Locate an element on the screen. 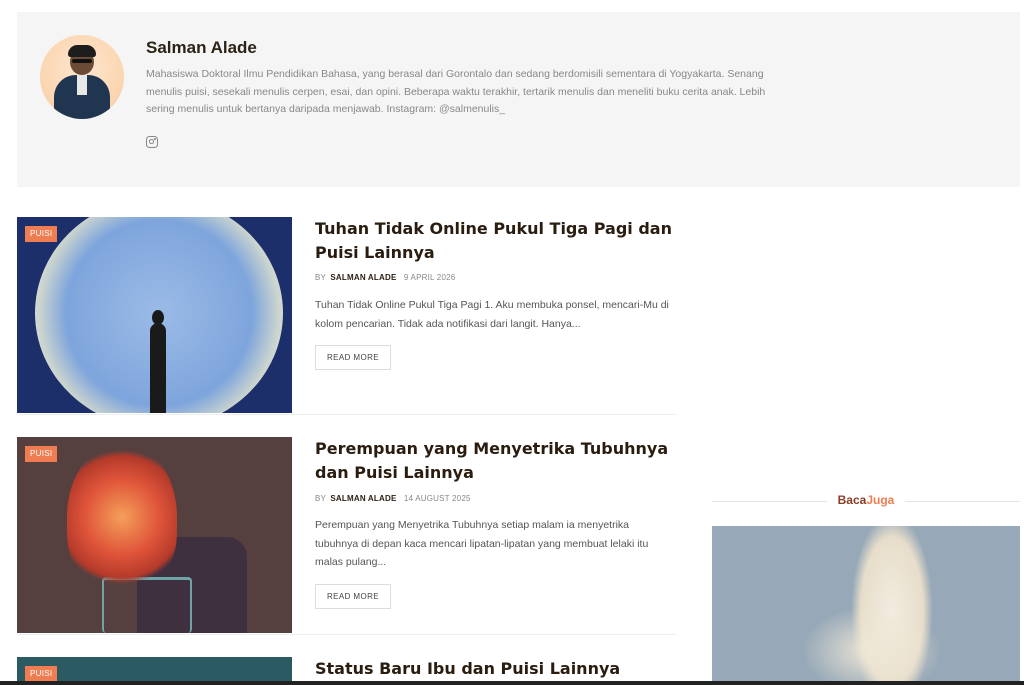 This screenshot has width=1024, height=685. post-meta: BY SALMAN ALADE 9 APRIL 2026 is located at coordinates (385, 277).